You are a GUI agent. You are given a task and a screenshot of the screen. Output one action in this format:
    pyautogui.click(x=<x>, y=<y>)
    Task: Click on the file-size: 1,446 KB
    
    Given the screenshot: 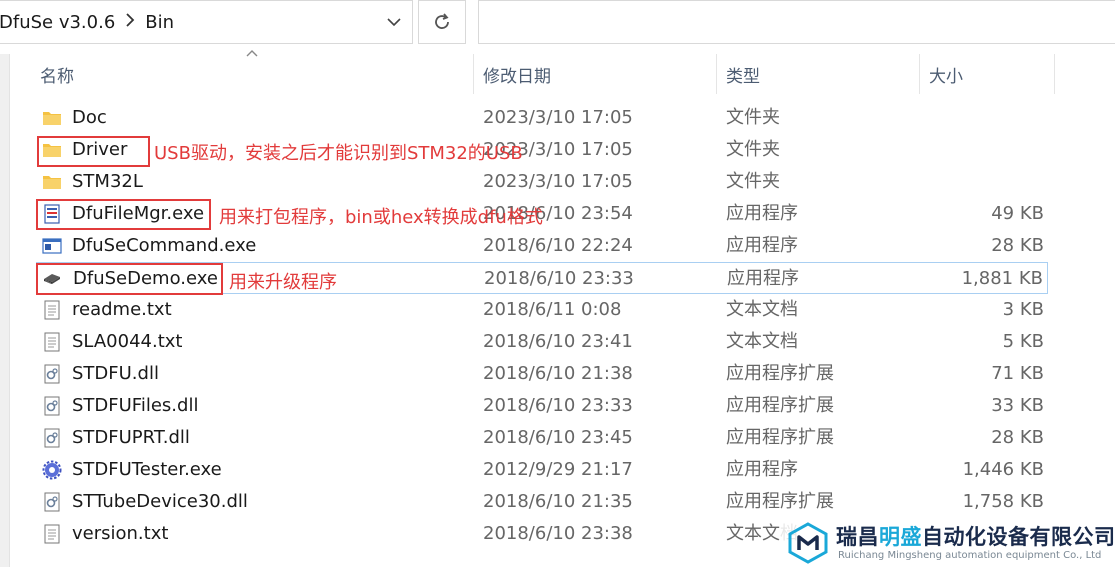 What is the action you would take?
    pyautogui.click(x=1003, y=469)
    